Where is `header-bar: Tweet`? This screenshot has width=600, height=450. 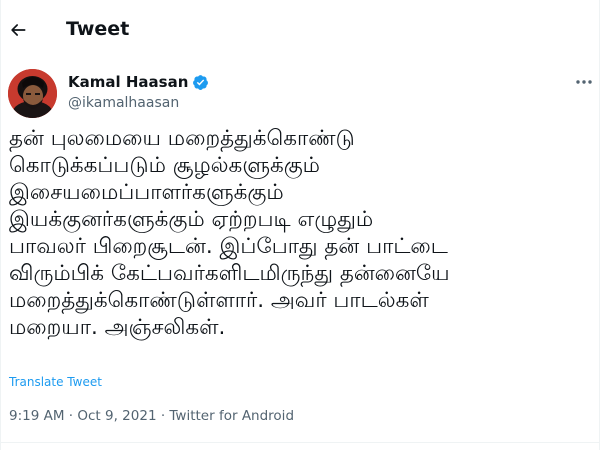 header-bar: Tweet is located at coordinates (300, 30).